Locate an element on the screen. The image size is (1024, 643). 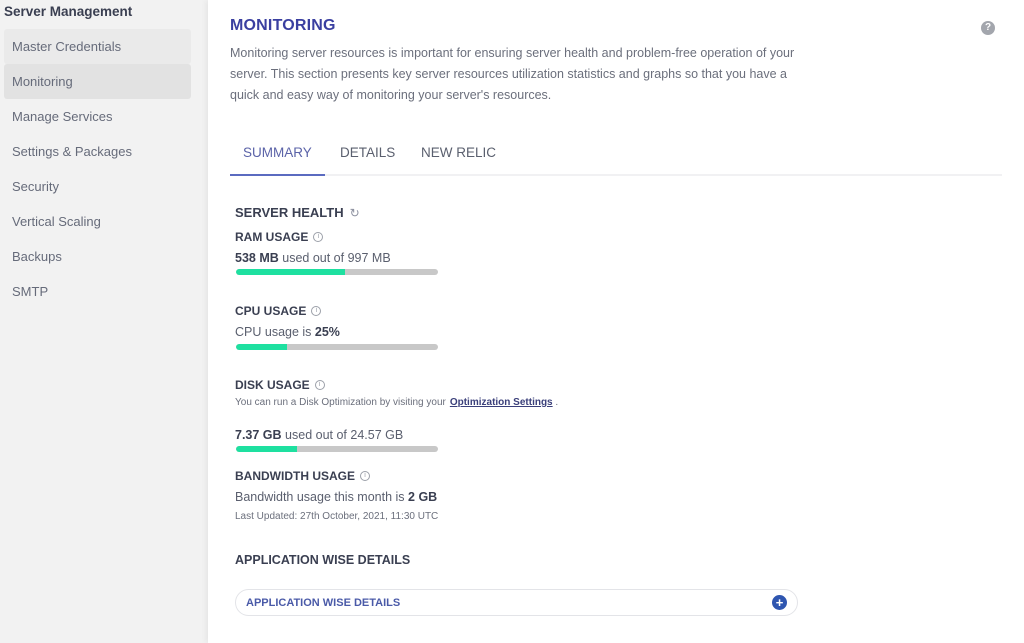
cpu-usage-heading: CPU USAGE i is located at coordinates (278, 311).